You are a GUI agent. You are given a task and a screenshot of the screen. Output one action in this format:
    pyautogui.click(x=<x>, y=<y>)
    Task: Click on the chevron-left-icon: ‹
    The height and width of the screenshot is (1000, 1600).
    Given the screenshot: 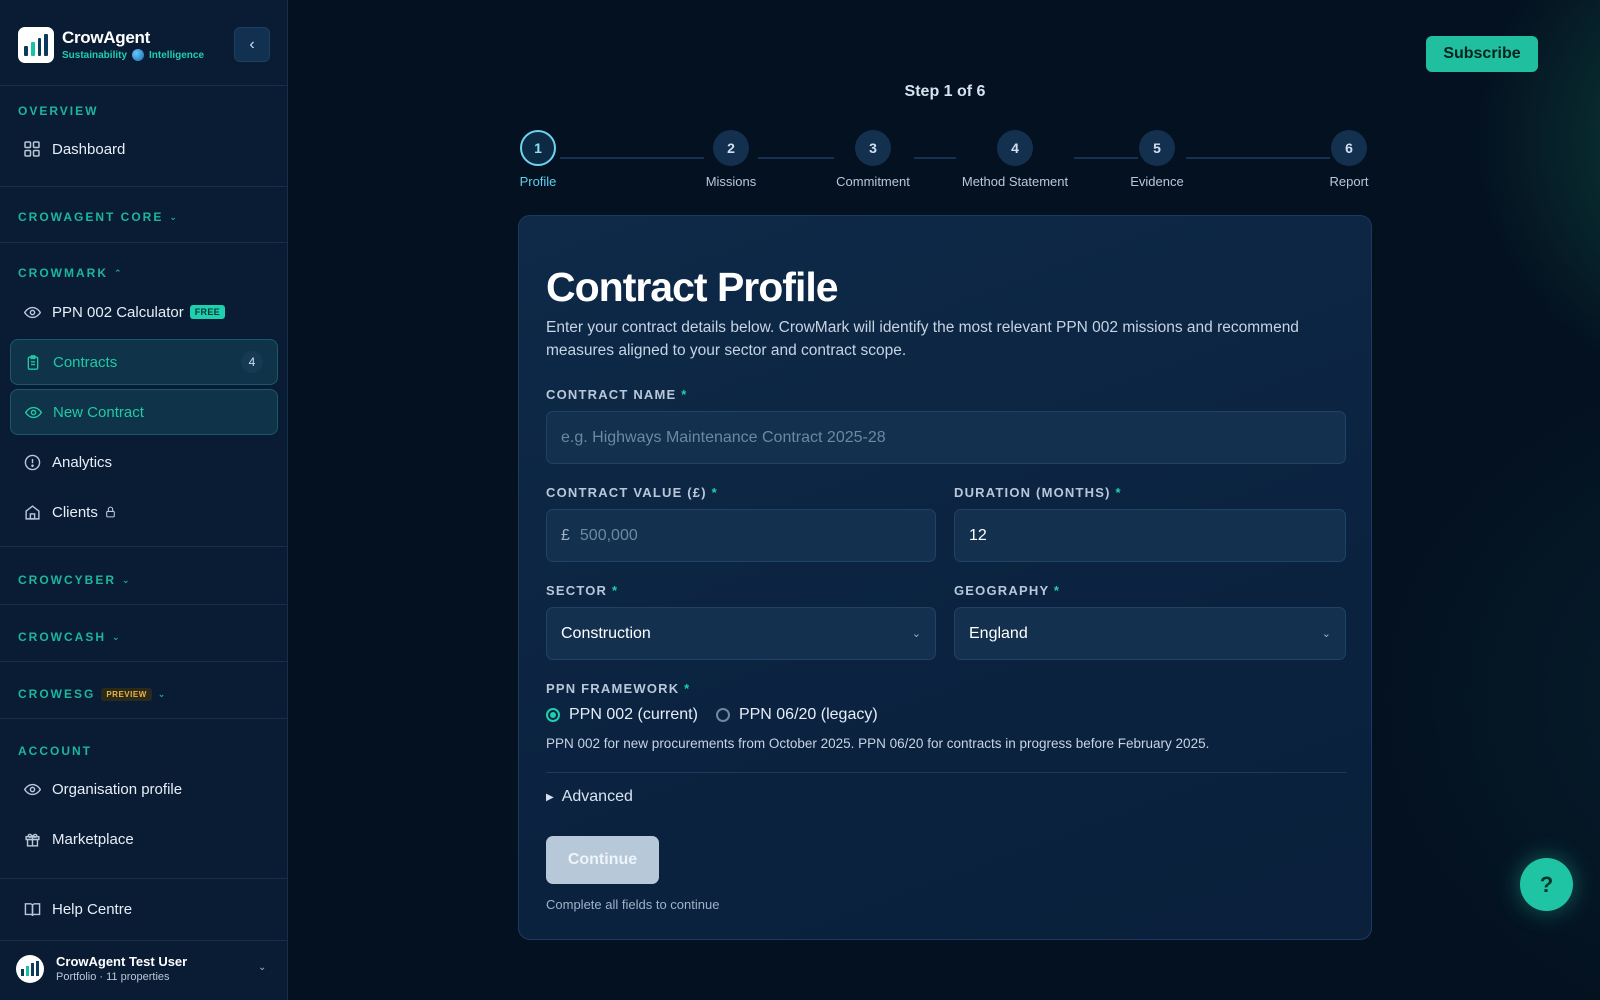 What is the action you would take?
    pyautogui.click(x=252, y=44)
    